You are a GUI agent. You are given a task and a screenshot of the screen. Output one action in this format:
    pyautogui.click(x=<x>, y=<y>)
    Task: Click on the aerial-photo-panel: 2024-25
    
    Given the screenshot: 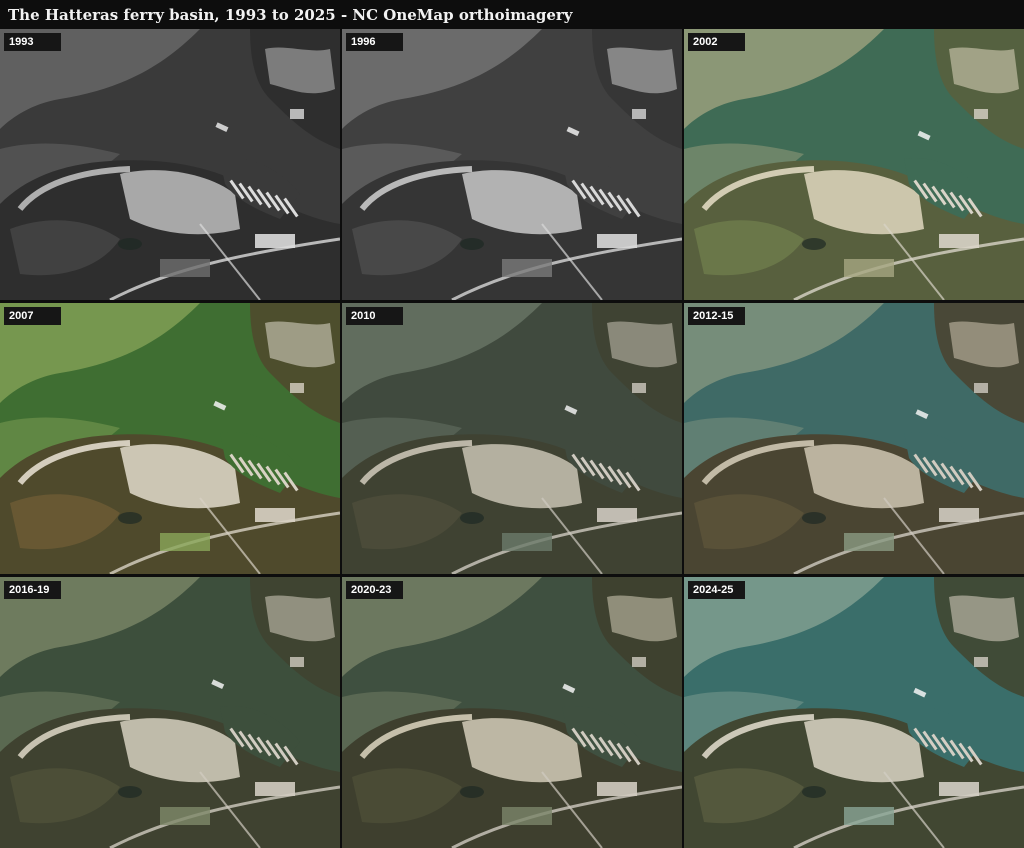 What is the action you would take?
    pyautogui.click(x=854, y=712)
    